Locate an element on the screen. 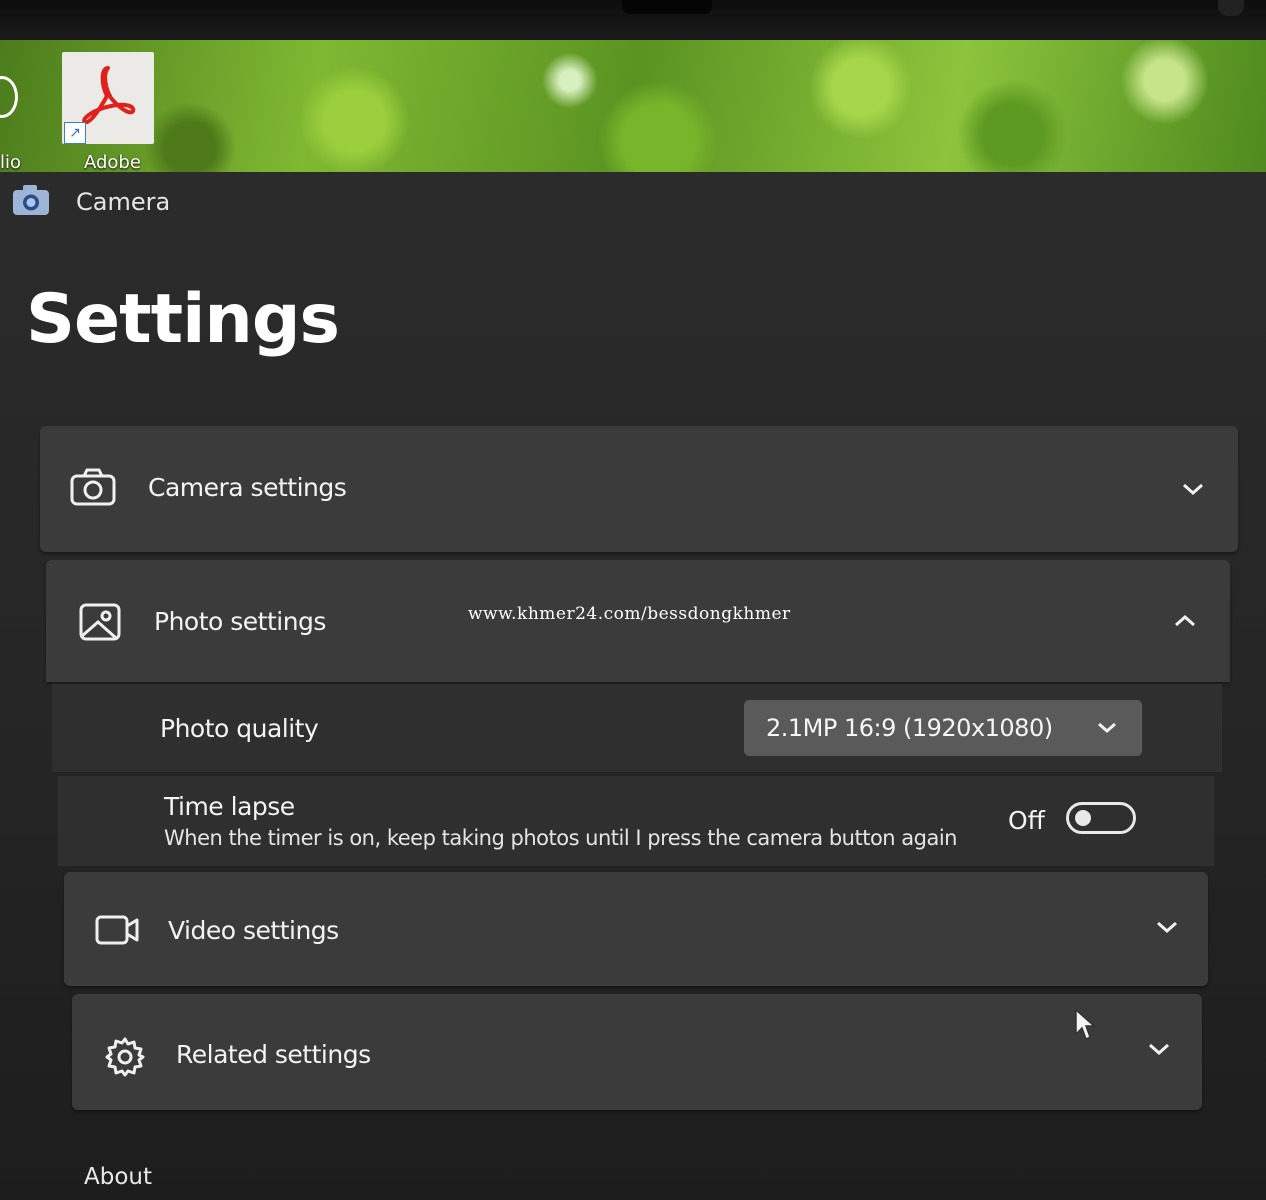 Image resolution: width=1266 pixels, height=1200 pixels. related-settings-expander: Related settings is located at coordinates (637, 1052).